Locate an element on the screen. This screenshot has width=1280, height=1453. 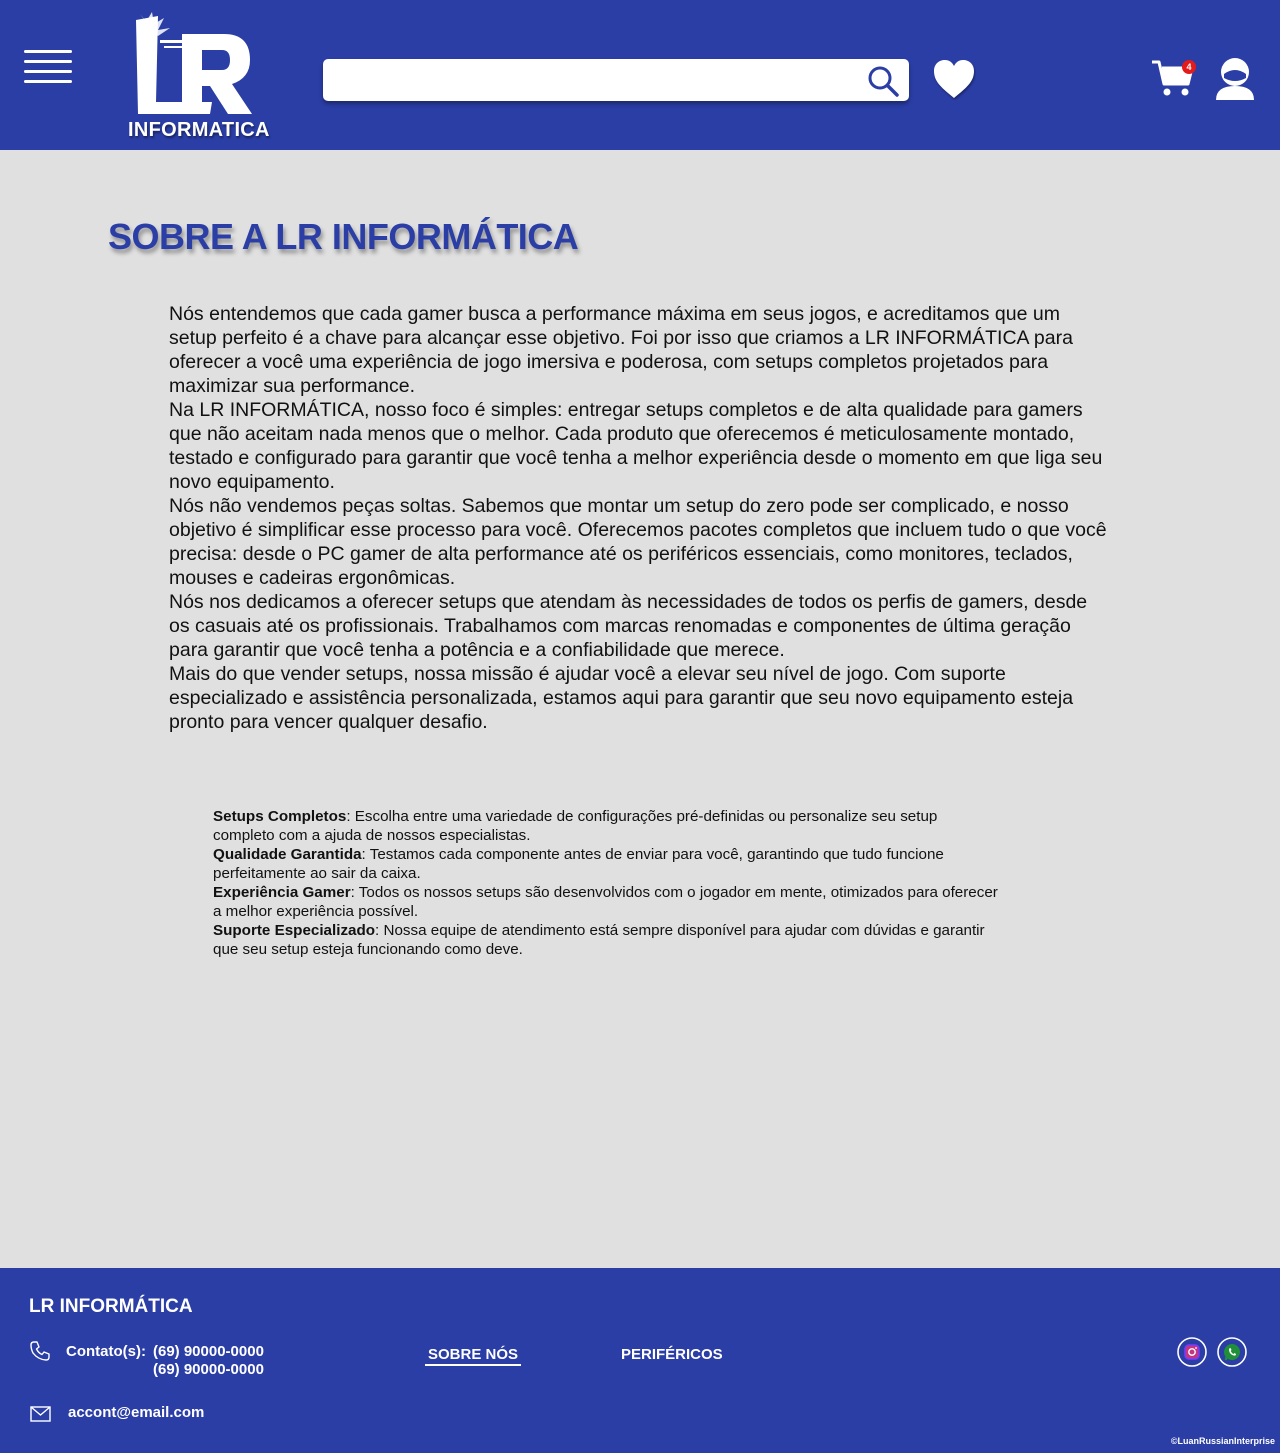
search-input is located at coordinates (600, 80).